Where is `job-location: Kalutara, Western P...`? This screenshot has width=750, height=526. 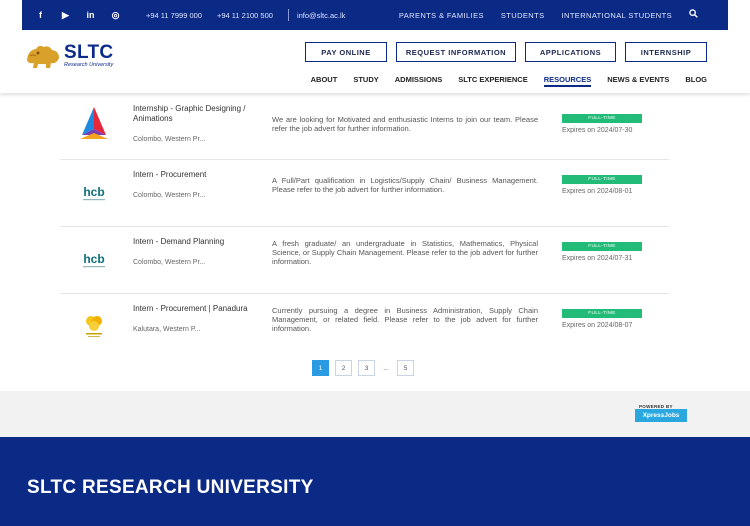 job-location: Kalutara, Western P... is located at coordinates (167, 329).